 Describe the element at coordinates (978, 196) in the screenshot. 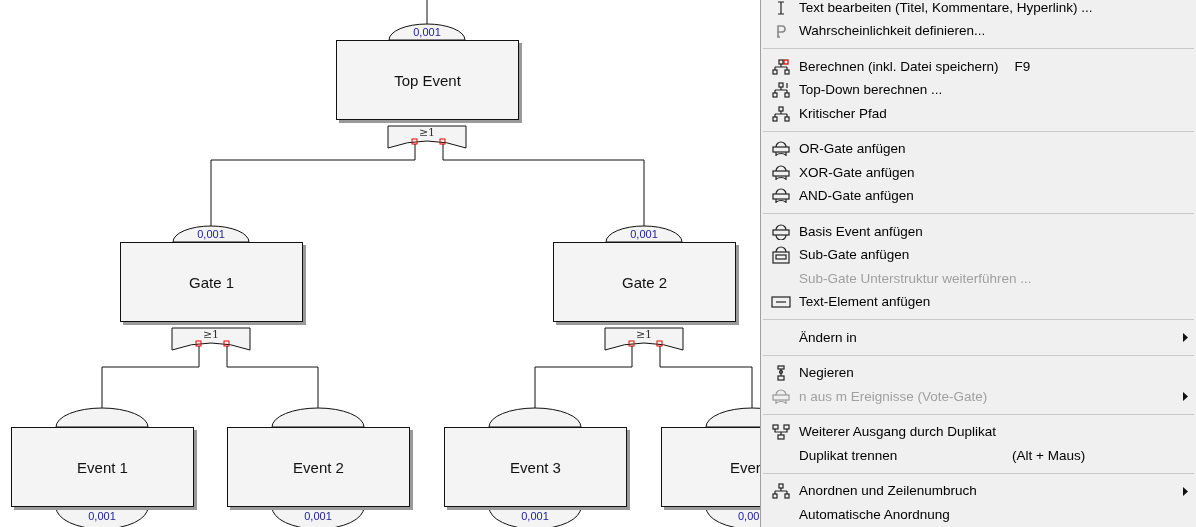

I see `menu-item: AND-Gate anfügen` at that location.